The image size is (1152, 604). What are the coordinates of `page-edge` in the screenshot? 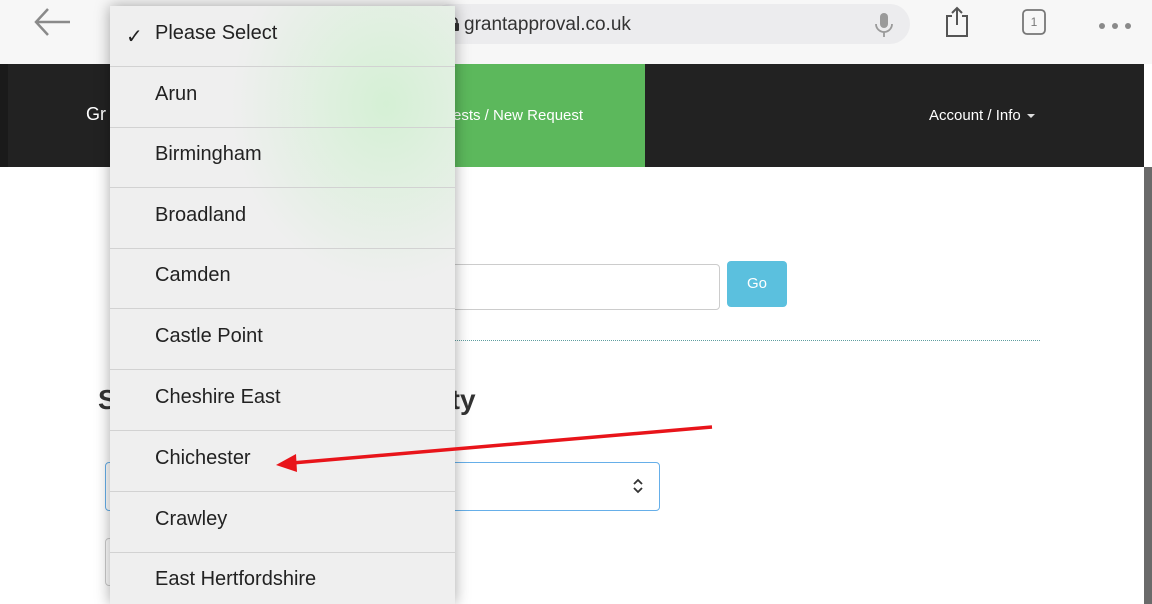 It's located at (4, 115).